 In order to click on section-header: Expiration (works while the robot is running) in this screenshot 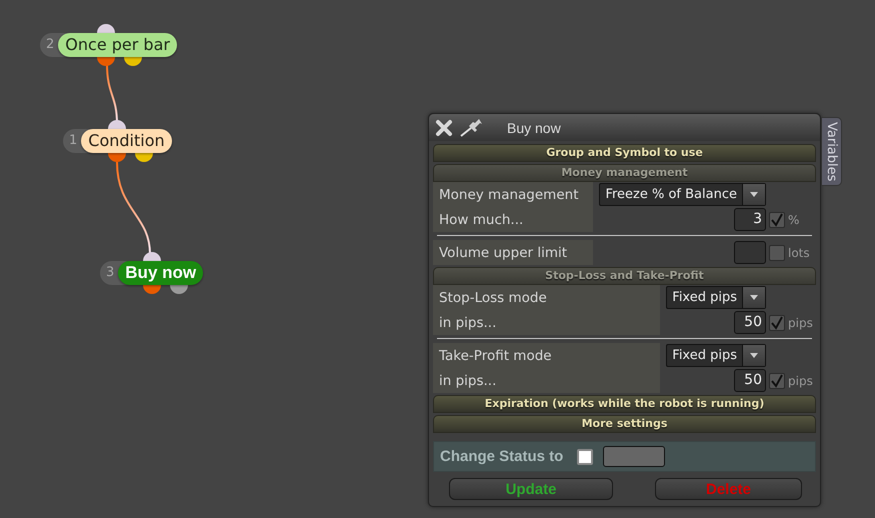, I will do `click(624, 404)`.